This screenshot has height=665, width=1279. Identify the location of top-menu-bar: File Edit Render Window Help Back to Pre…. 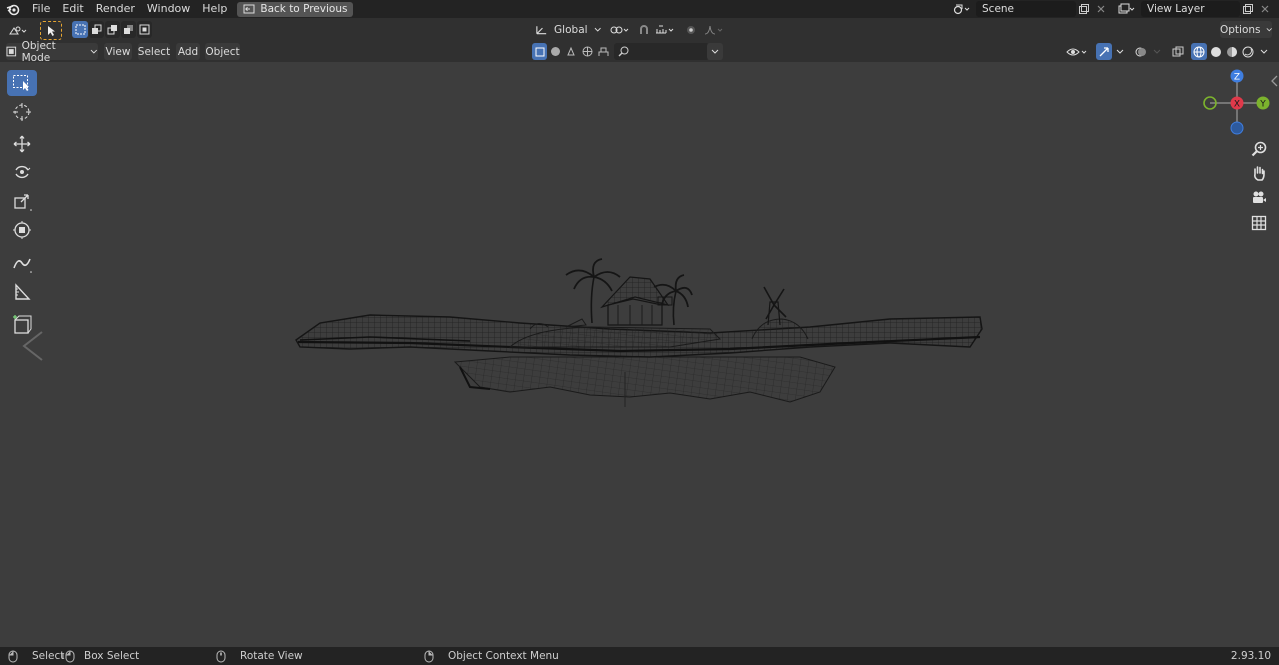
(639, 9).